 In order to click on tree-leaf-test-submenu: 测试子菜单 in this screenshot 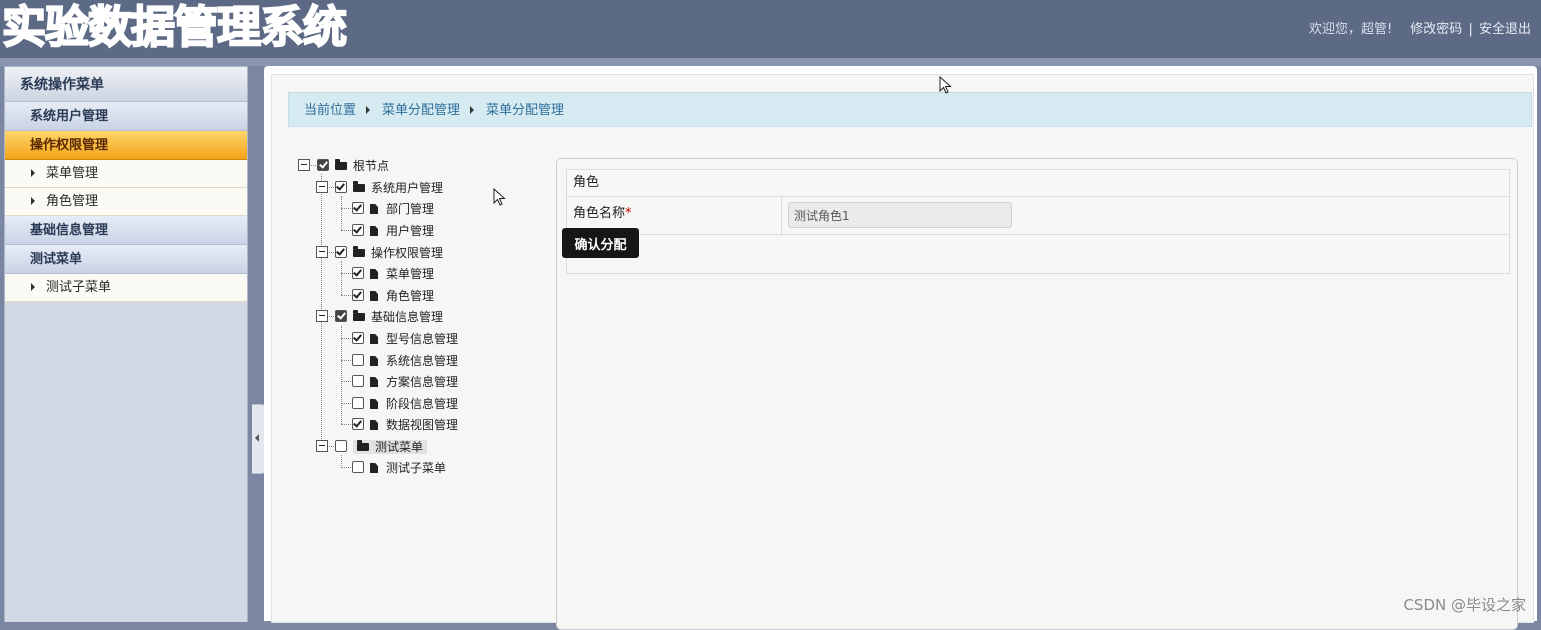, I will do `click(393, 468)`.